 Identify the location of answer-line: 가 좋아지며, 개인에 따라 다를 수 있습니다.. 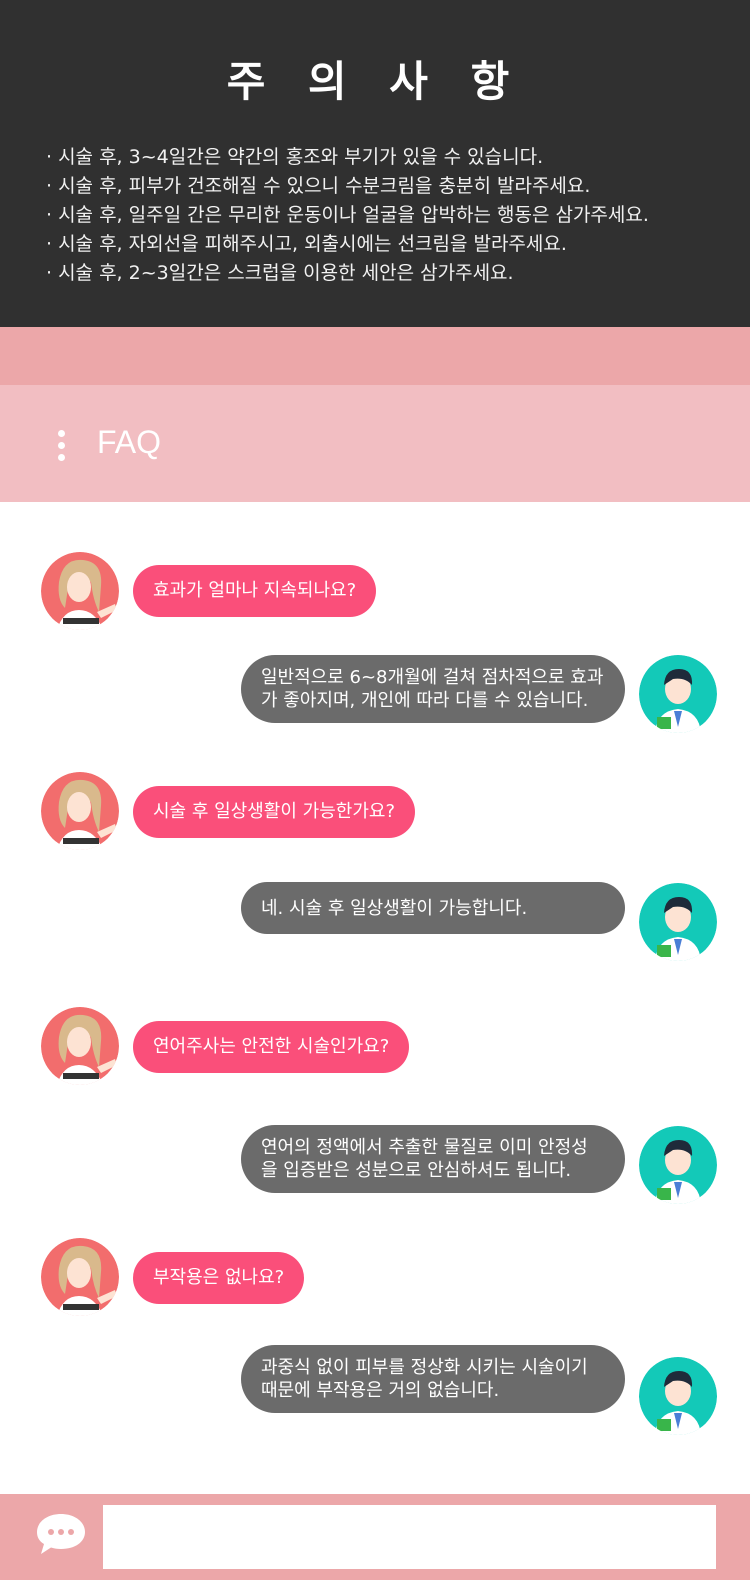
(425, 700).